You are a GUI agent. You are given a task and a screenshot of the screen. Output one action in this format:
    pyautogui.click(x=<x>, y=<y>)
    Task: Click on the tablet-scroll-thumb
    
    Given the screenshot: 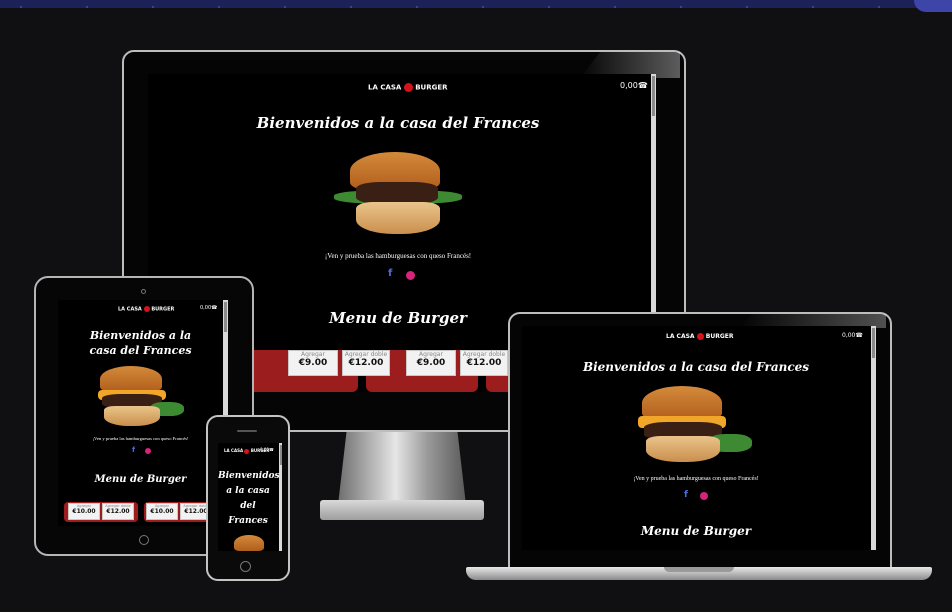 What is the action you would take?
    pyautogui.click(x=225, y=317)
    